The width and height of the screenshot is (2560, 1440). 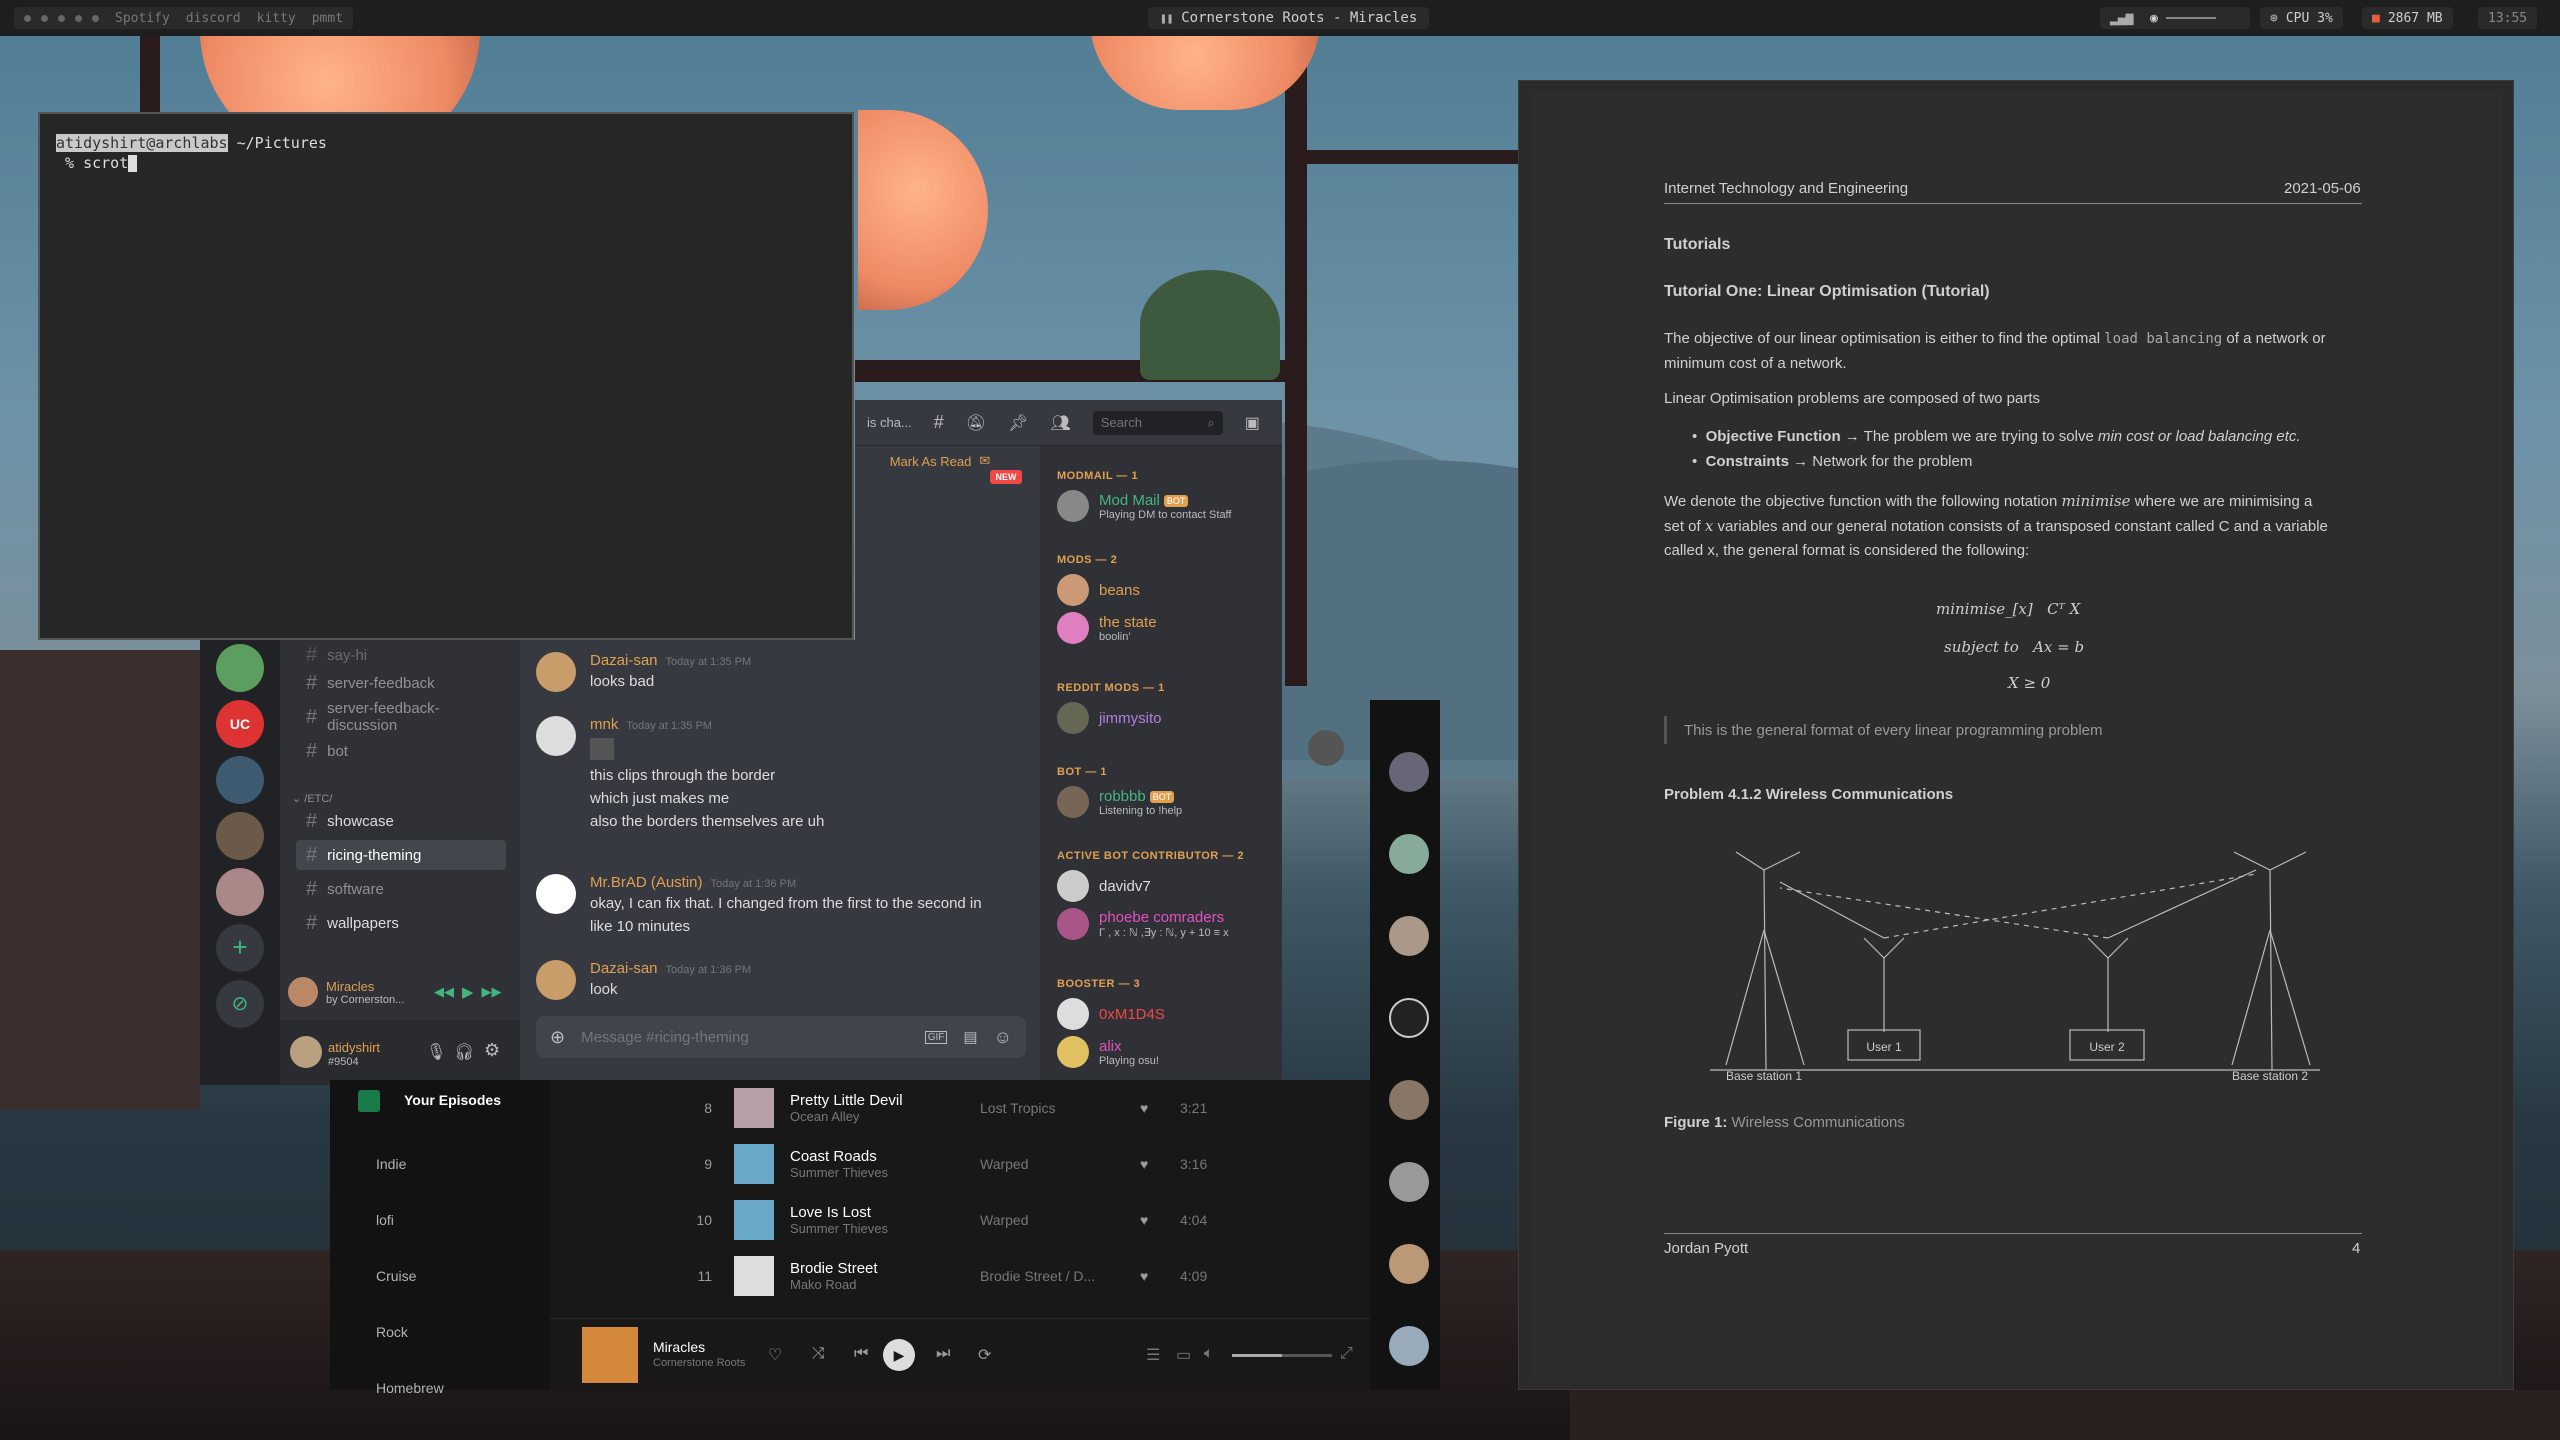 What do you see at coordinates (1108, 1052) in the screenshot?
I see `member-item: alix Playing osu!` at bounding box center [1108, 1052].